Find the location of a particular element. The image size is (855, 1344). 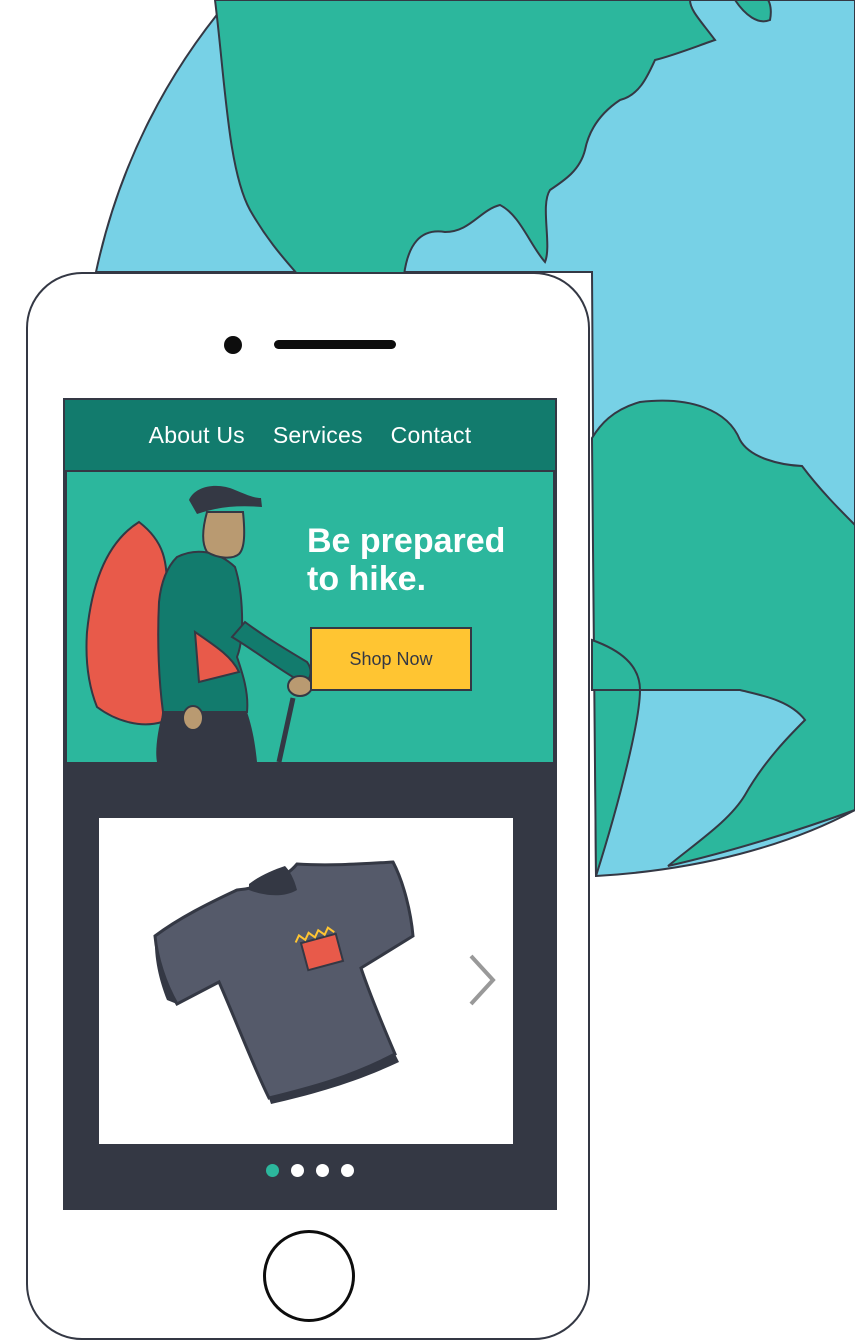

carousel-indicators is located at coordinates (310, 1172).